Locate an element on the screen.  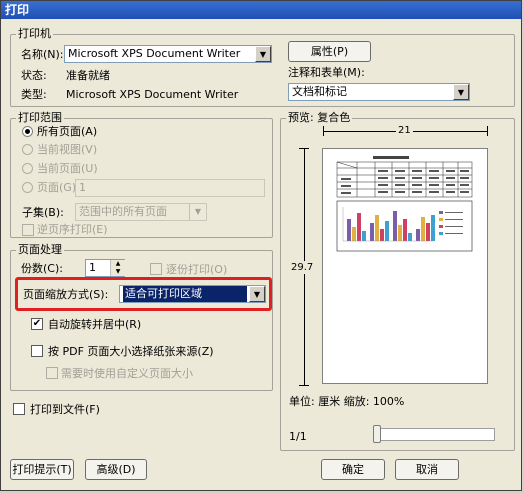
print-range-group-label: 打印范围 is located at coordinates (40, 117).